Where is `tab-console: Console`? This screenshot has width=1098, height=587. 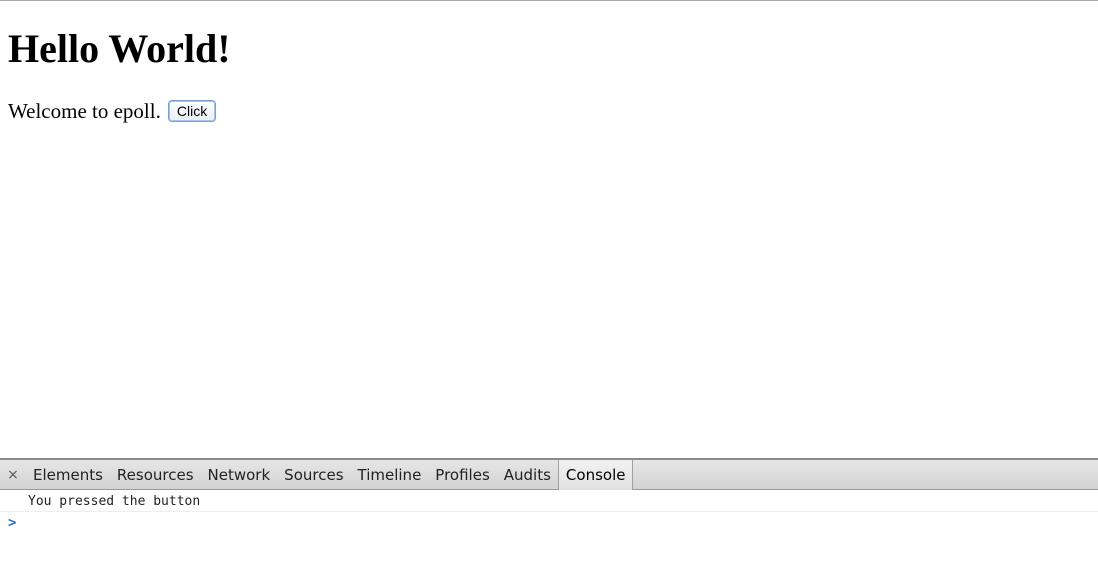 tab-console: Console is located at coordinates (595, 474).